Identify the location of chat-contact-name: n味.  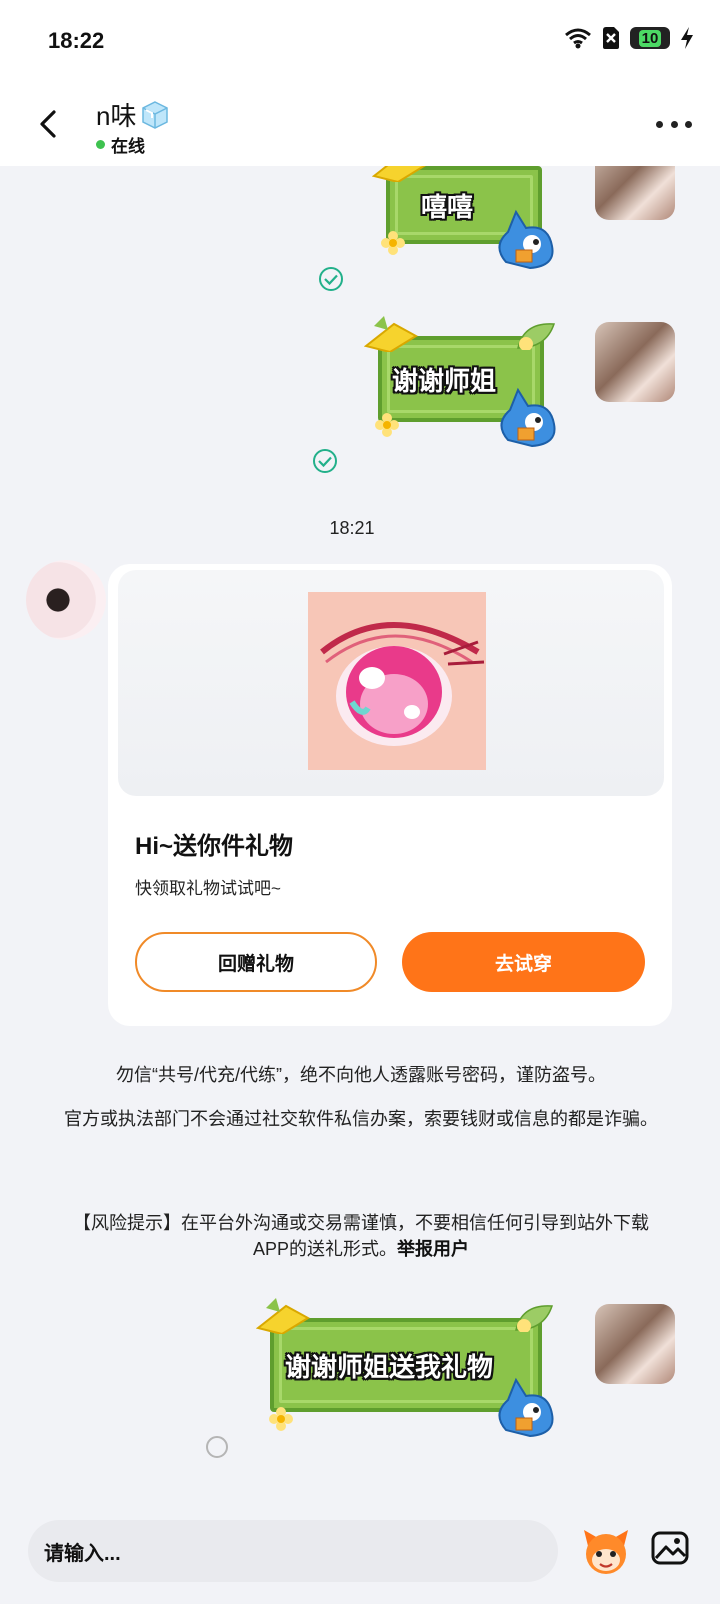
(133, 114).